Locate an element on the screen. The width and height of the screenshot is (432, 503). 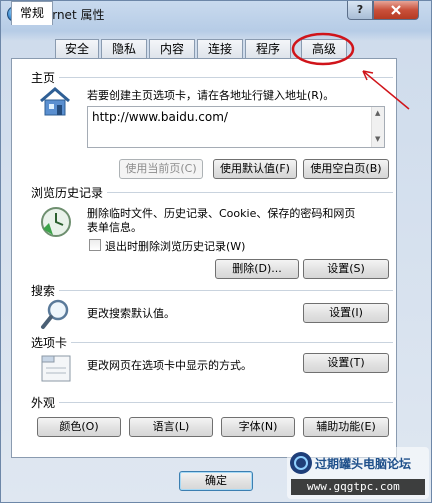
tab-general: 常规 is located at coordinates (32, 13).